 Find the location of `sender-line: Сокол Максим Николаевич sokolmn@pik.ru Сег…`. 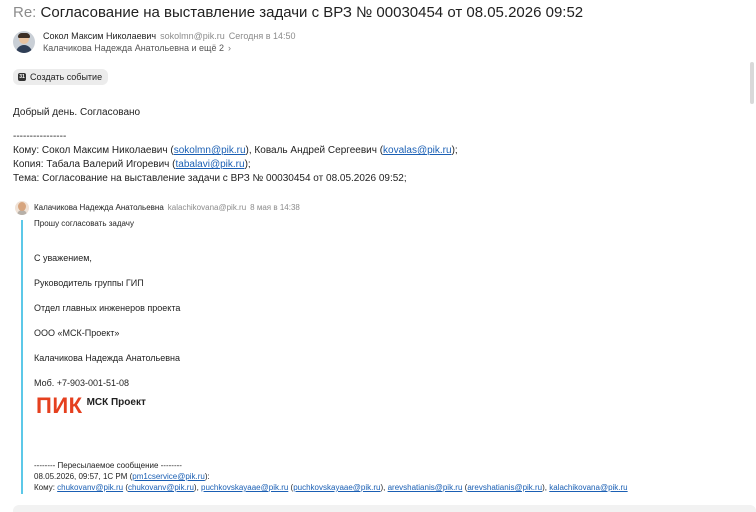

sender-line: Сокол Максим Николаевич sokolmn@pik.ru Сег… is located at coordinates (169, 36).